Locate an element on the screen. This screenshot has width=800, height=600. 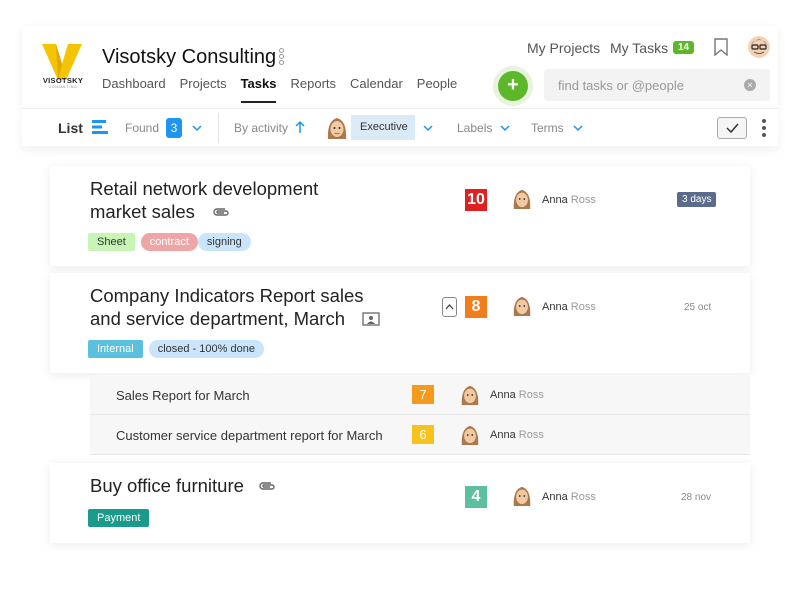
nav-people: People is located at coordinates (437, 89).